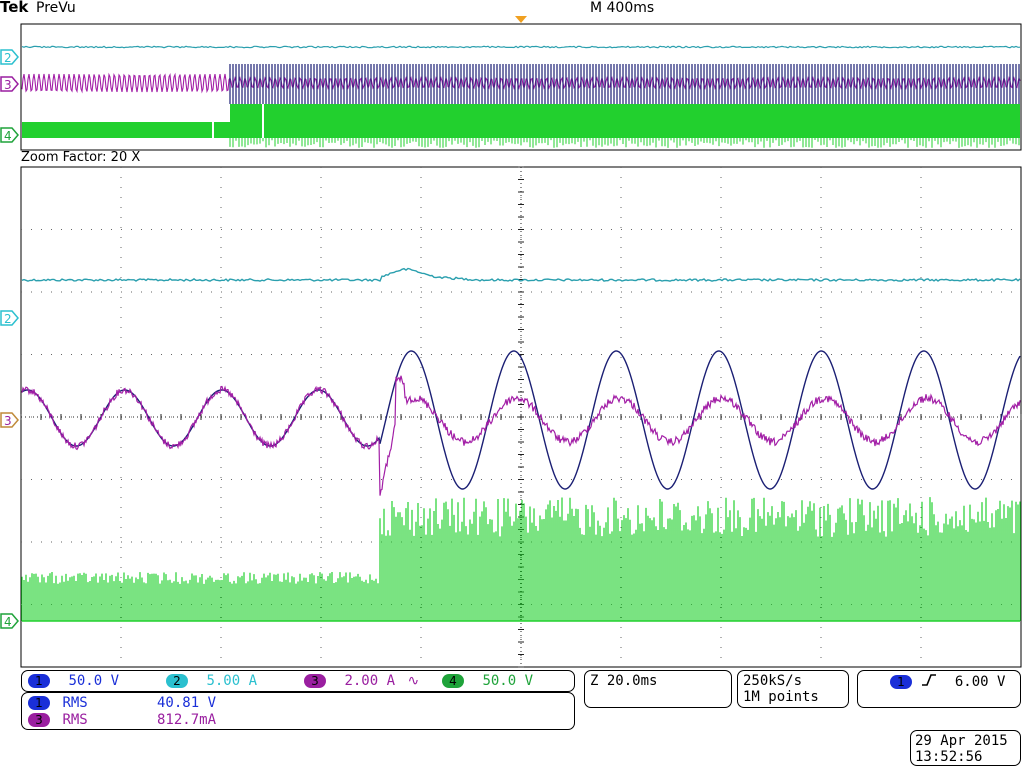 Image resolution: width=1024 pixels, height=768 pixels. Describe the element at coordinates (781, 697) in the screenshot. I see `record-length-readout: 1M points` at that location.